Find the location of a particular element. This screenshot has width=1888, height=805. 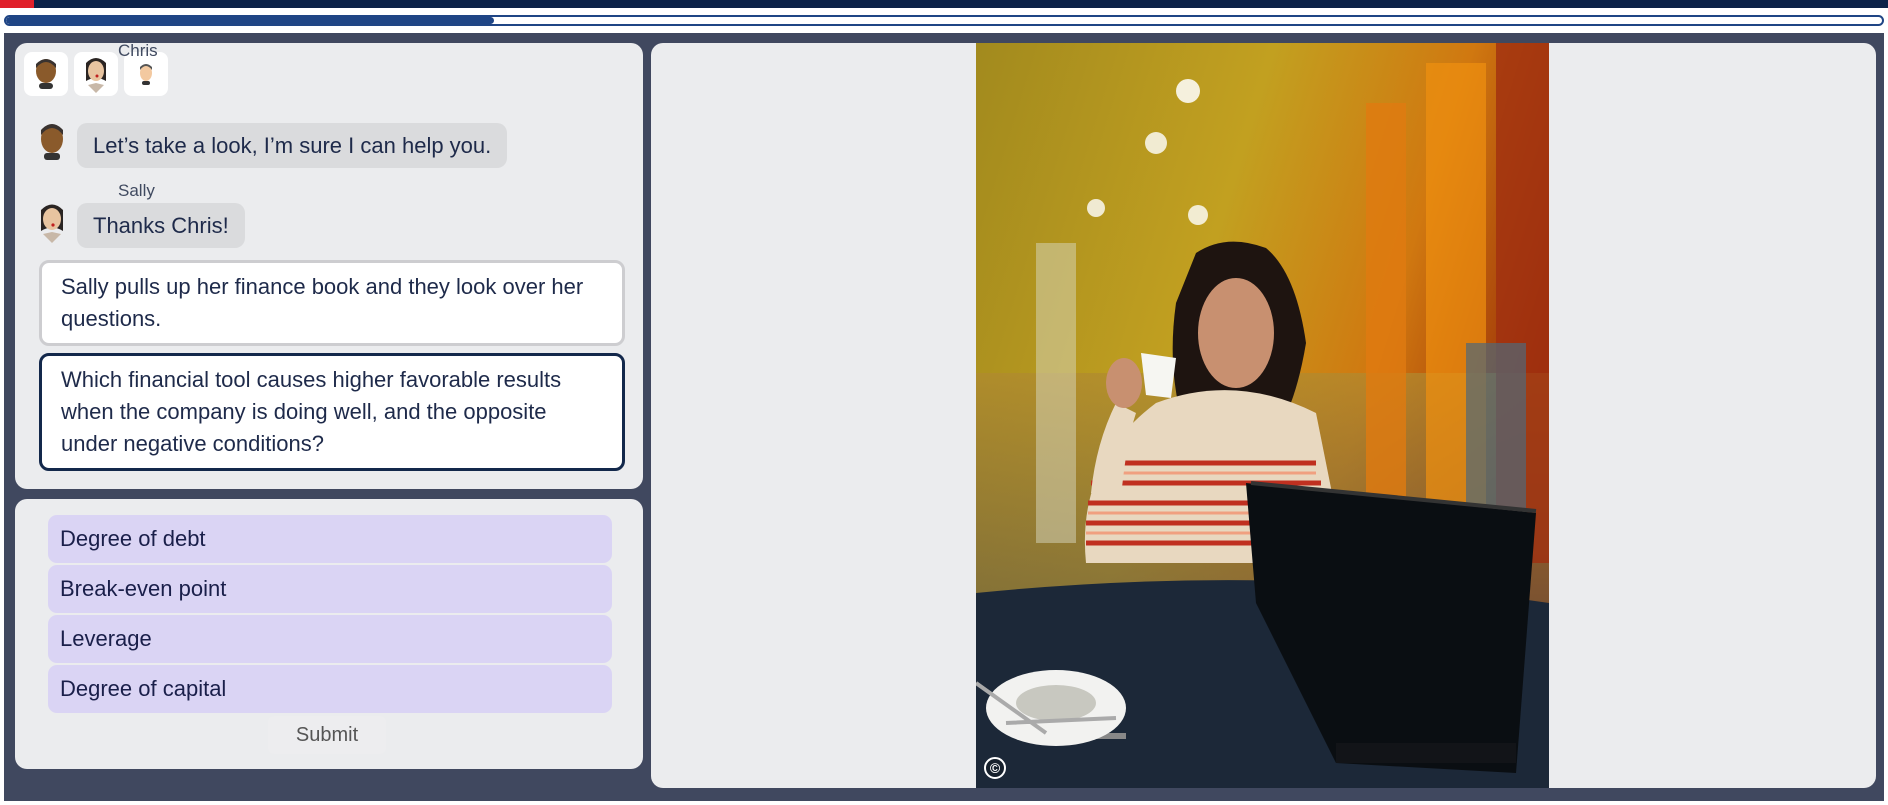

avatar-narrator-icon is located at coordinates (146, 74).